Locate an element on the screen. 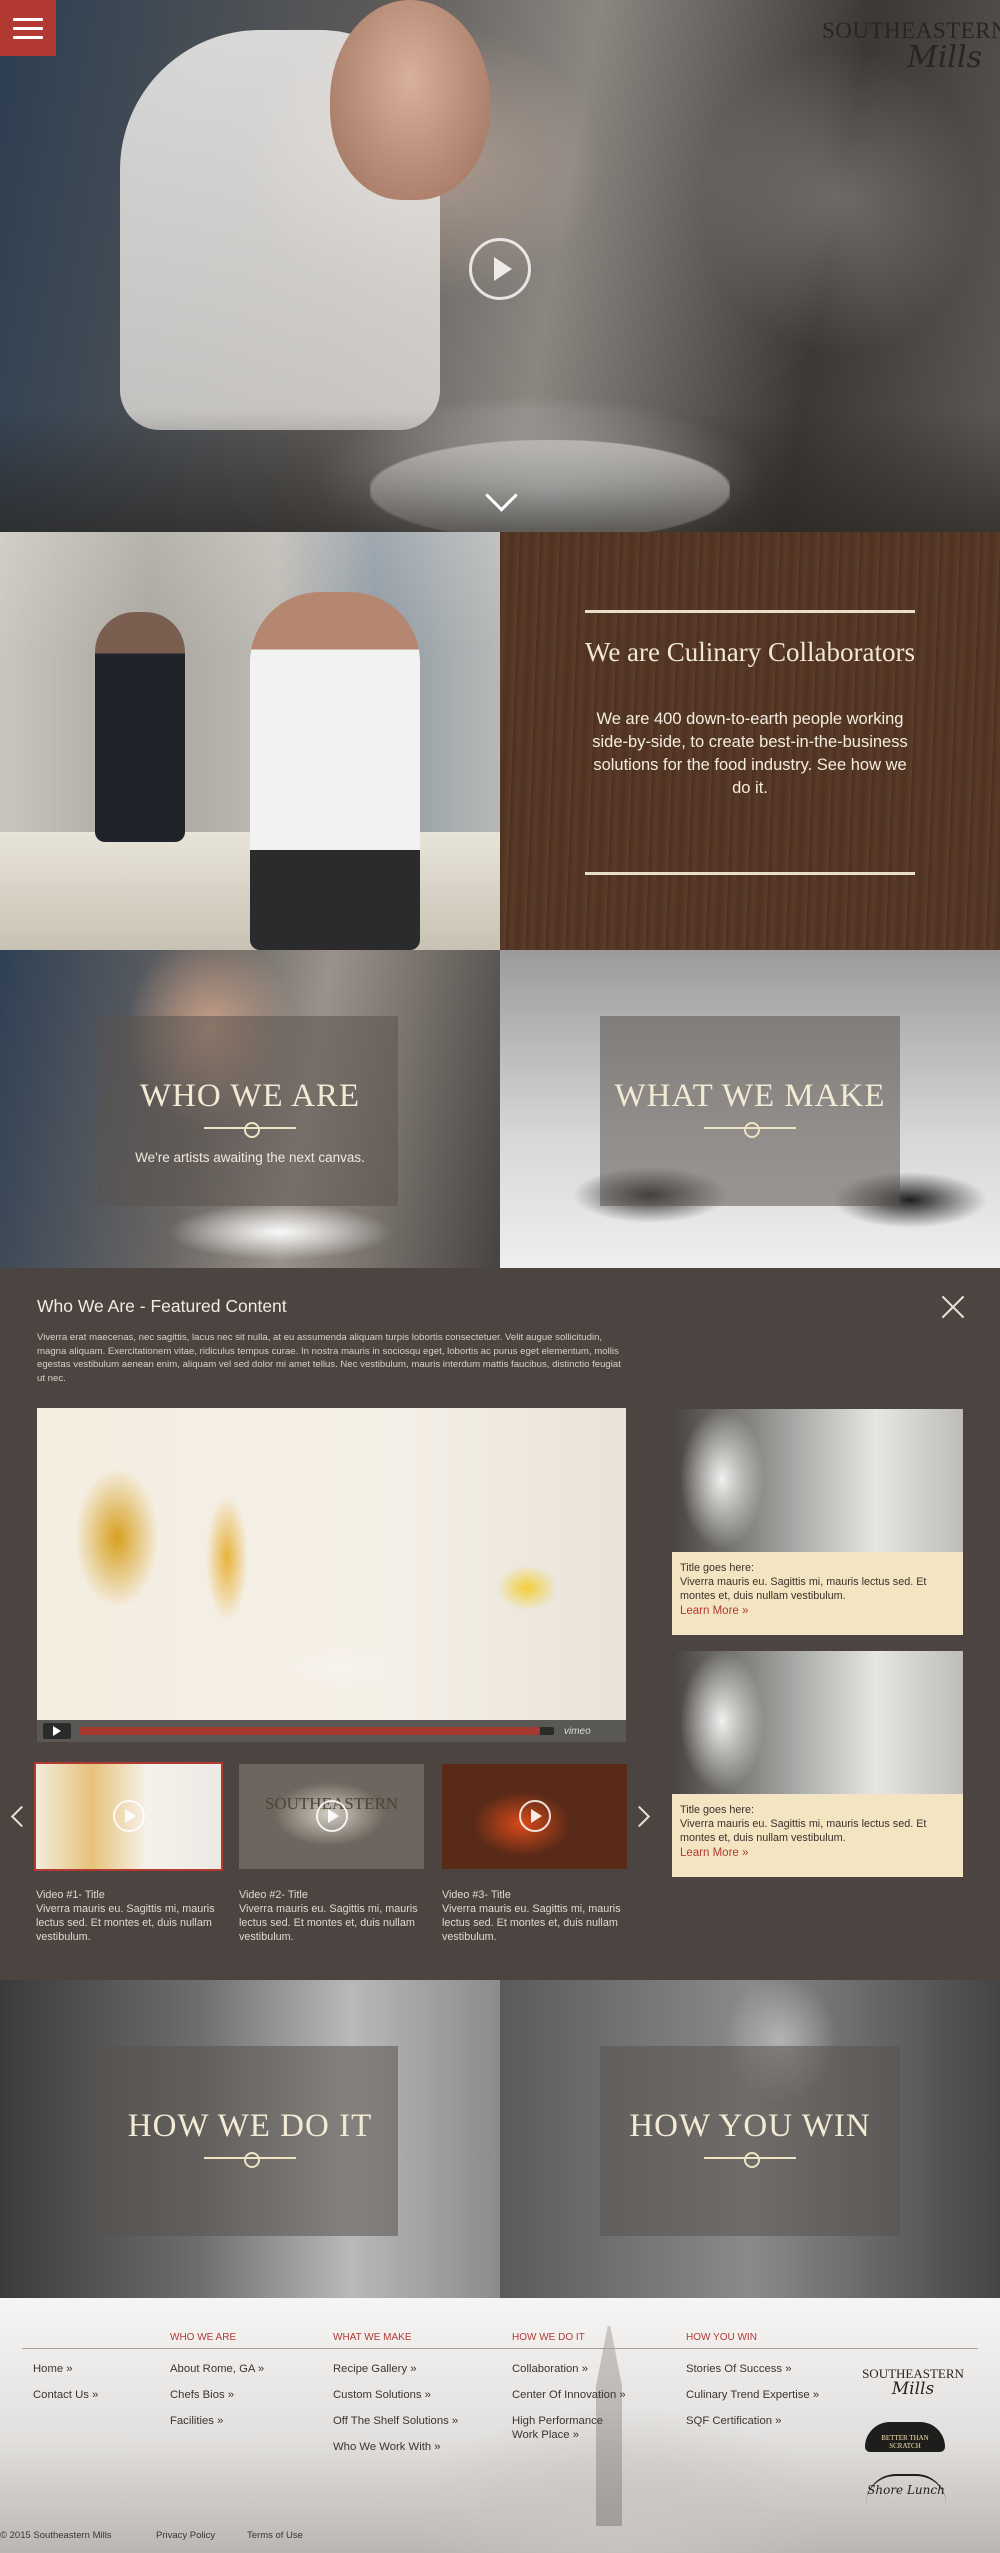 The image size is (1000, 2553). tile-how-we-do-it: HOW WE DO IT is located at coordinates (250, 2139).